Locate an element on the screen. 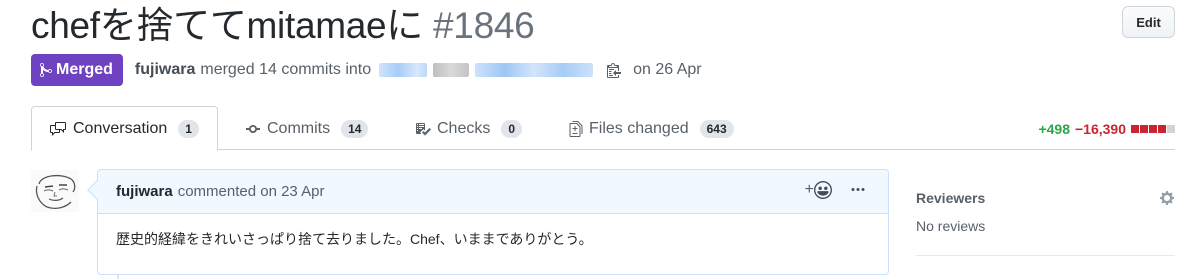 The height and width of the screenshot is (279, 1200). sidebar-divider is located at coordinates (1045, 255).